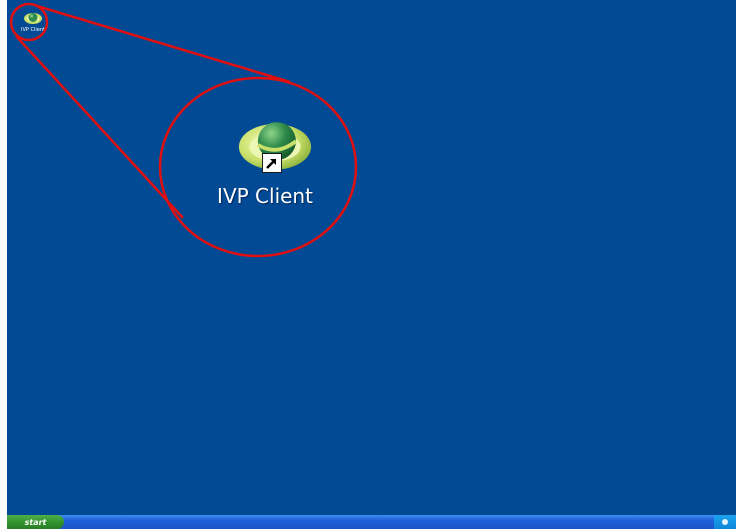 The height and width of the screenshot is (529, 738). I want to click on taskbar: start, so click(371, 522).